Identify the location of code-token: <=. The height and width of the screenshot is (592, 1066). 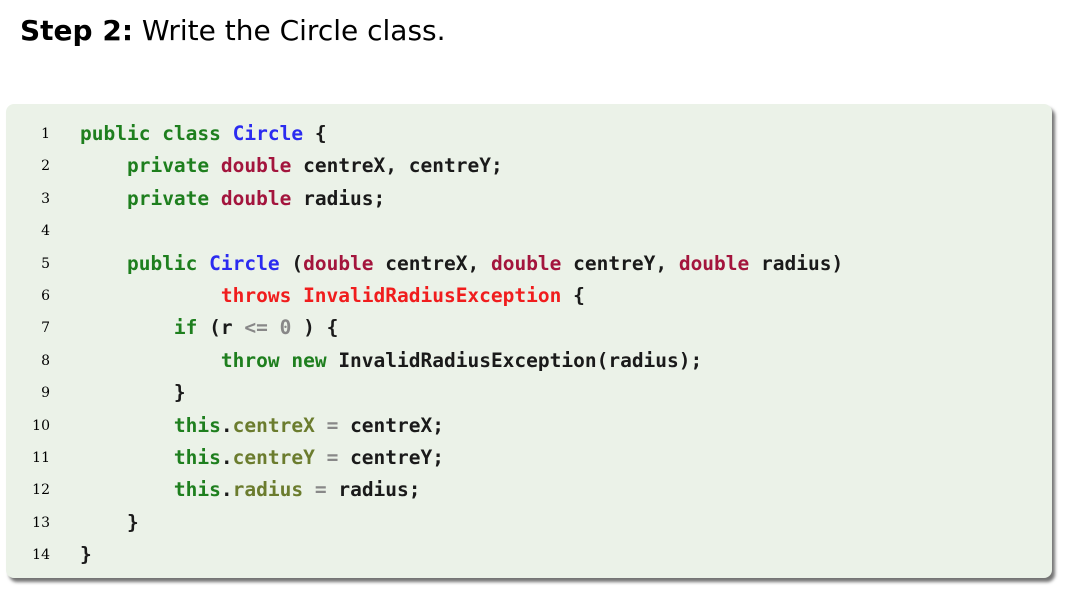
(256, 328).